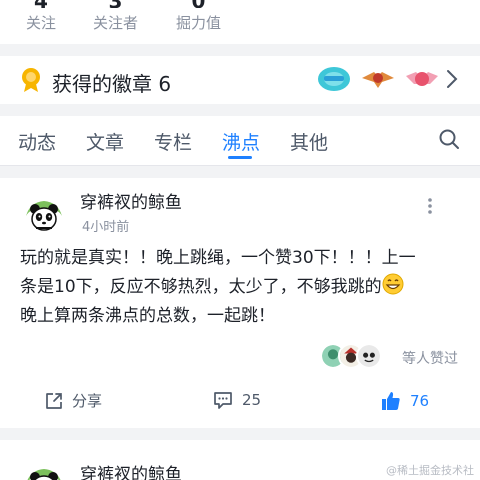 This screenshot has height=480, width=480. What do you see at coordinates (106, 227) in the screenshot?
I see `post-time: 4小时前` at bounding box center [106, 227].